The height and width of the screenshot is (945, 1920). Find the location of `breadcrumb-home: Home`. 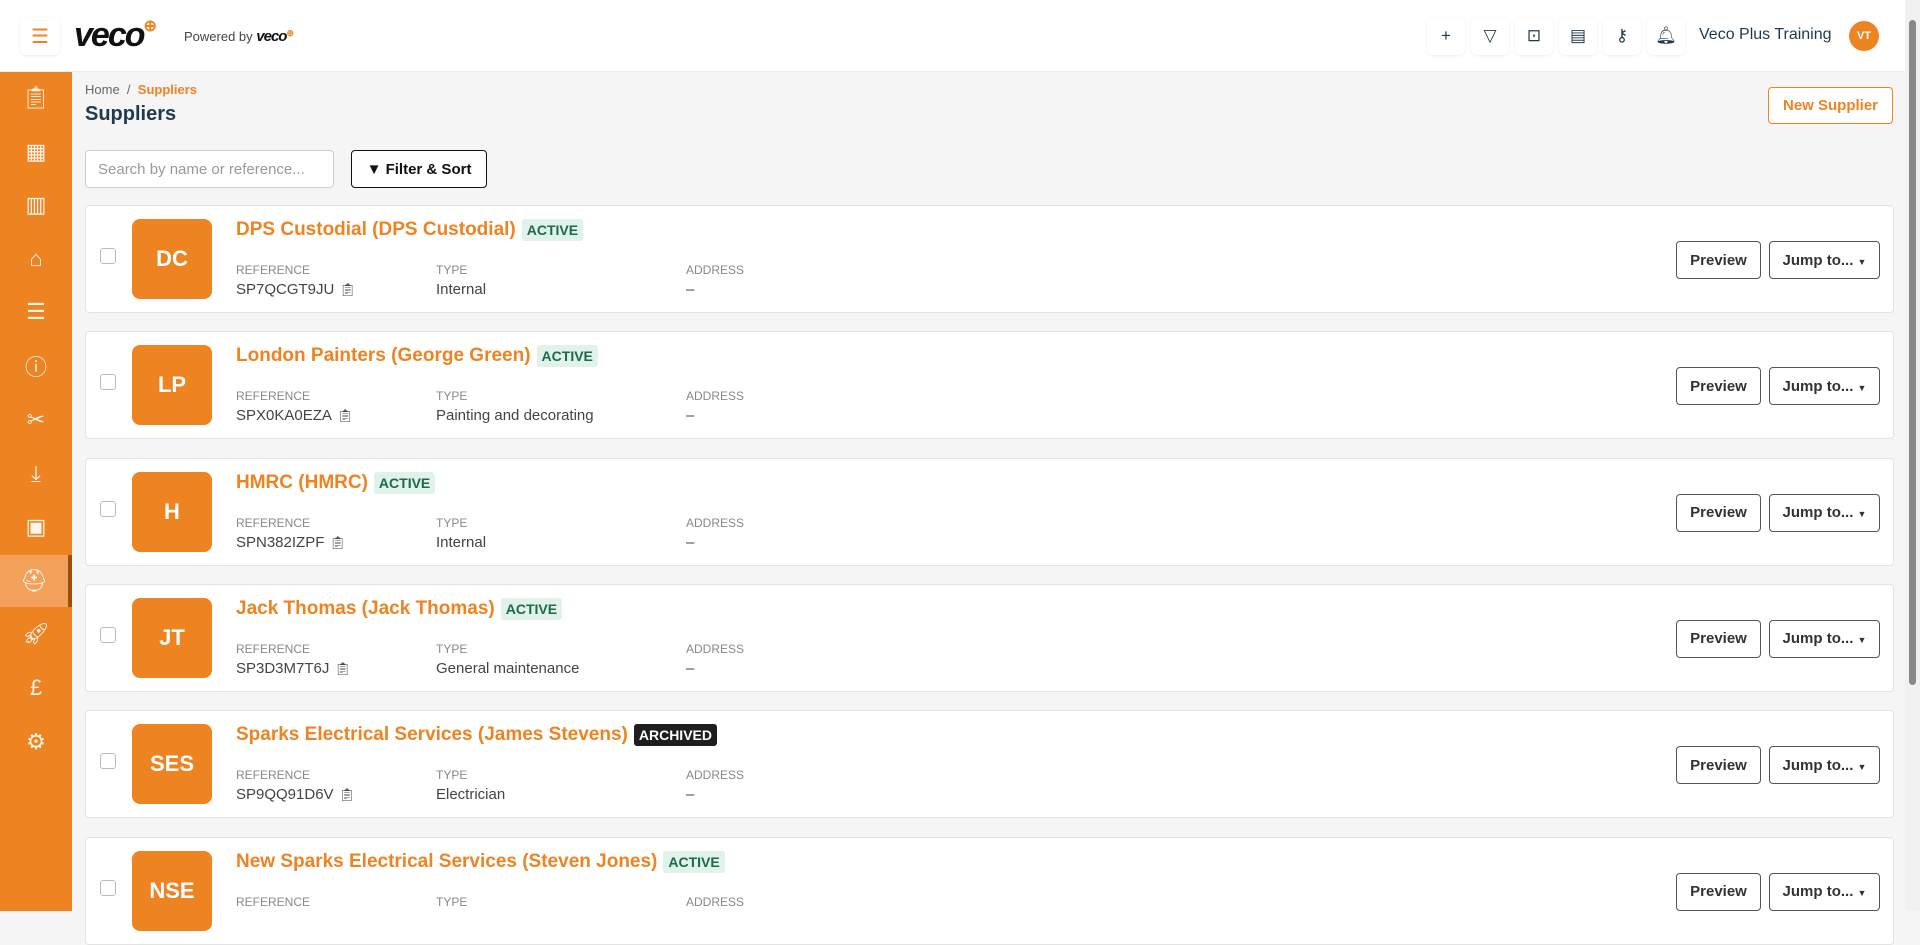

breadcrumb-home: Home is located at coordinates (102, 89).